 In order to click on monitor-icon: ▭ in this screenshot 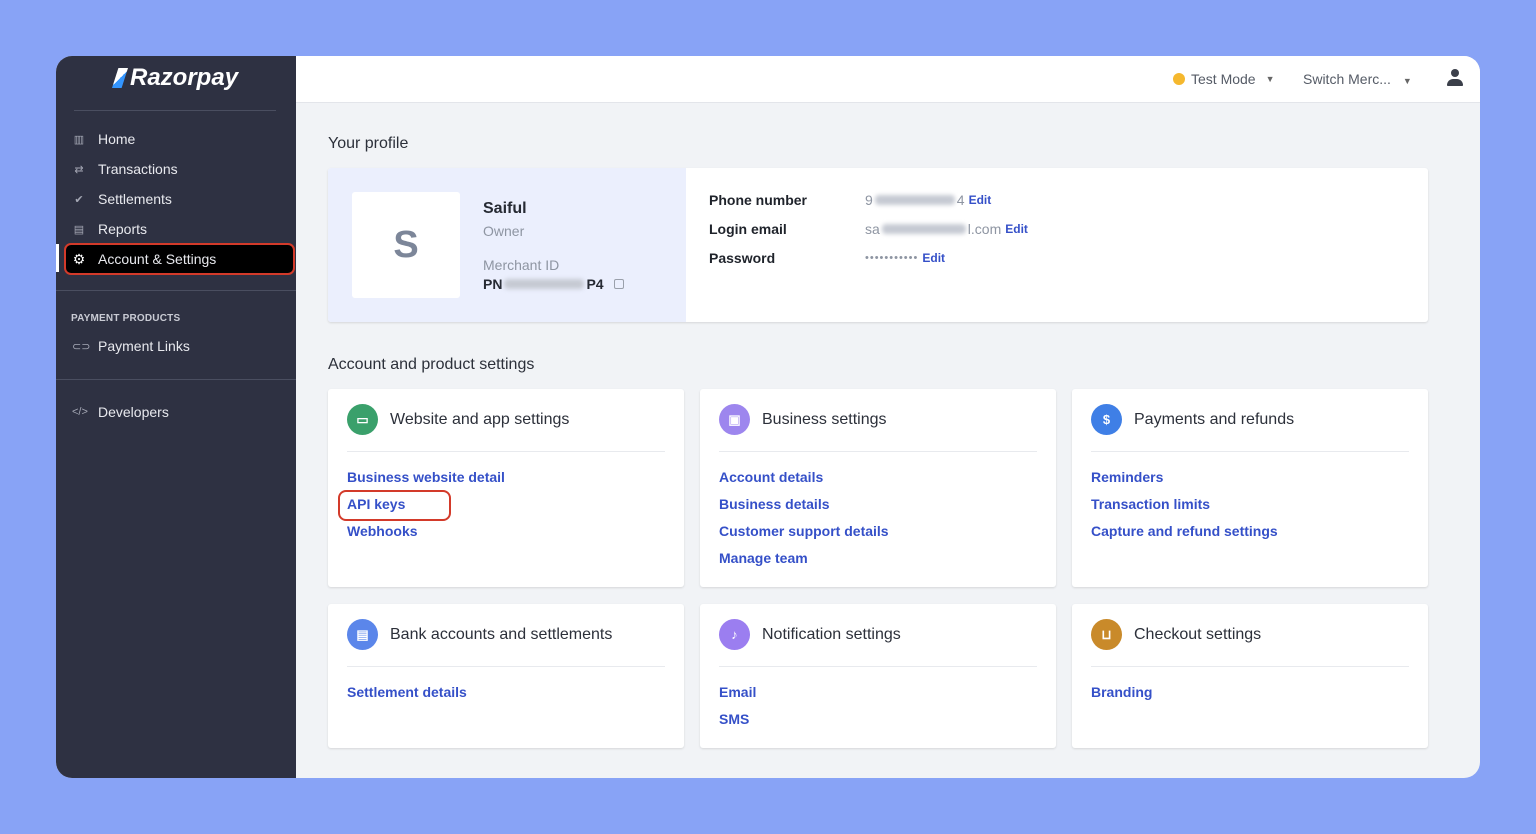, I will do `click(362, 419)`.